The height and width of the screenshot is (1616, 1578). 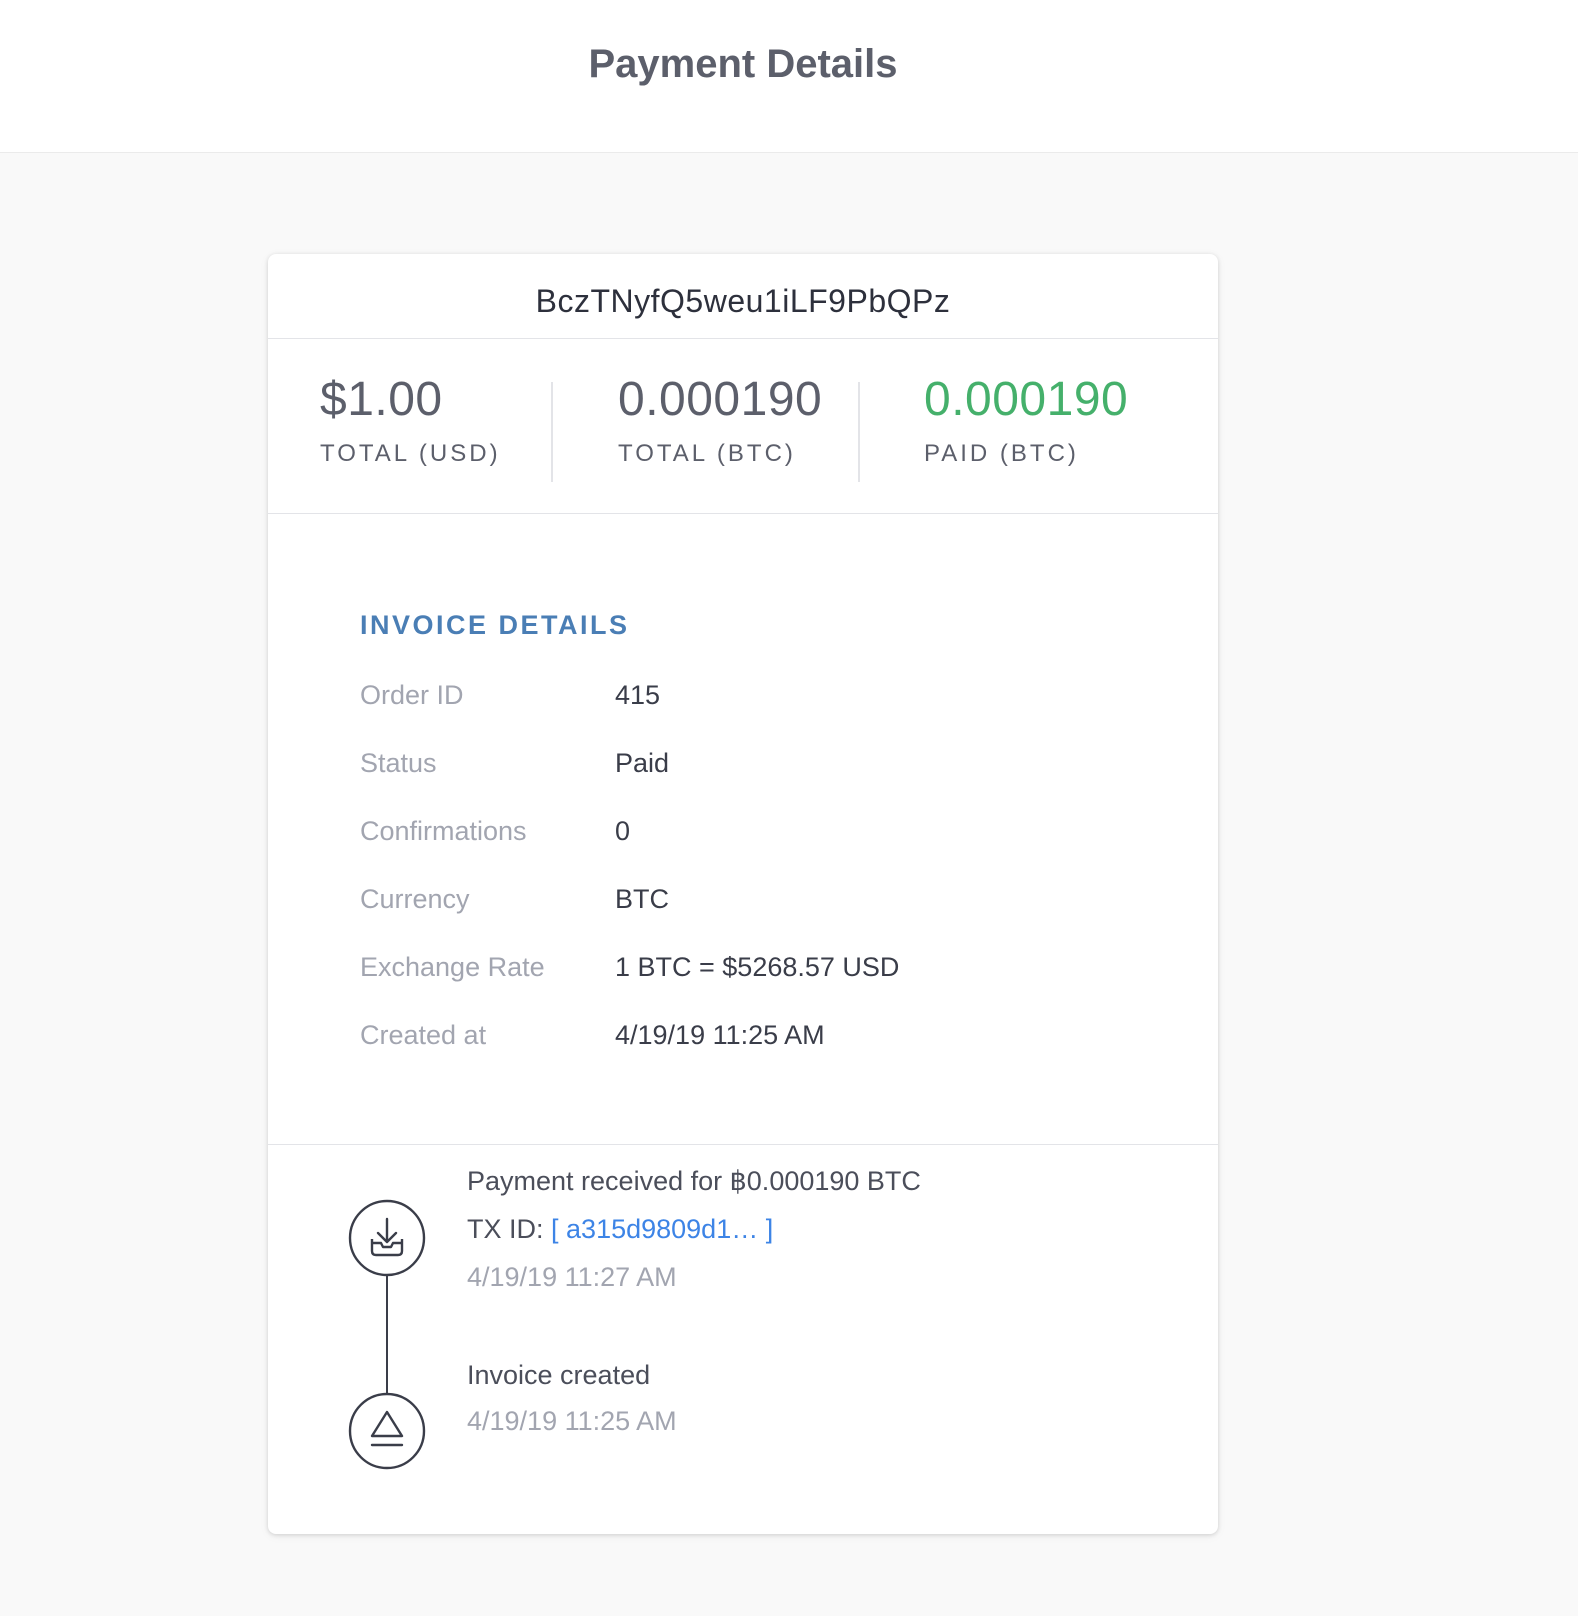 I want to click on detail-row: Confirmations 0, so click(x=750, y=836).